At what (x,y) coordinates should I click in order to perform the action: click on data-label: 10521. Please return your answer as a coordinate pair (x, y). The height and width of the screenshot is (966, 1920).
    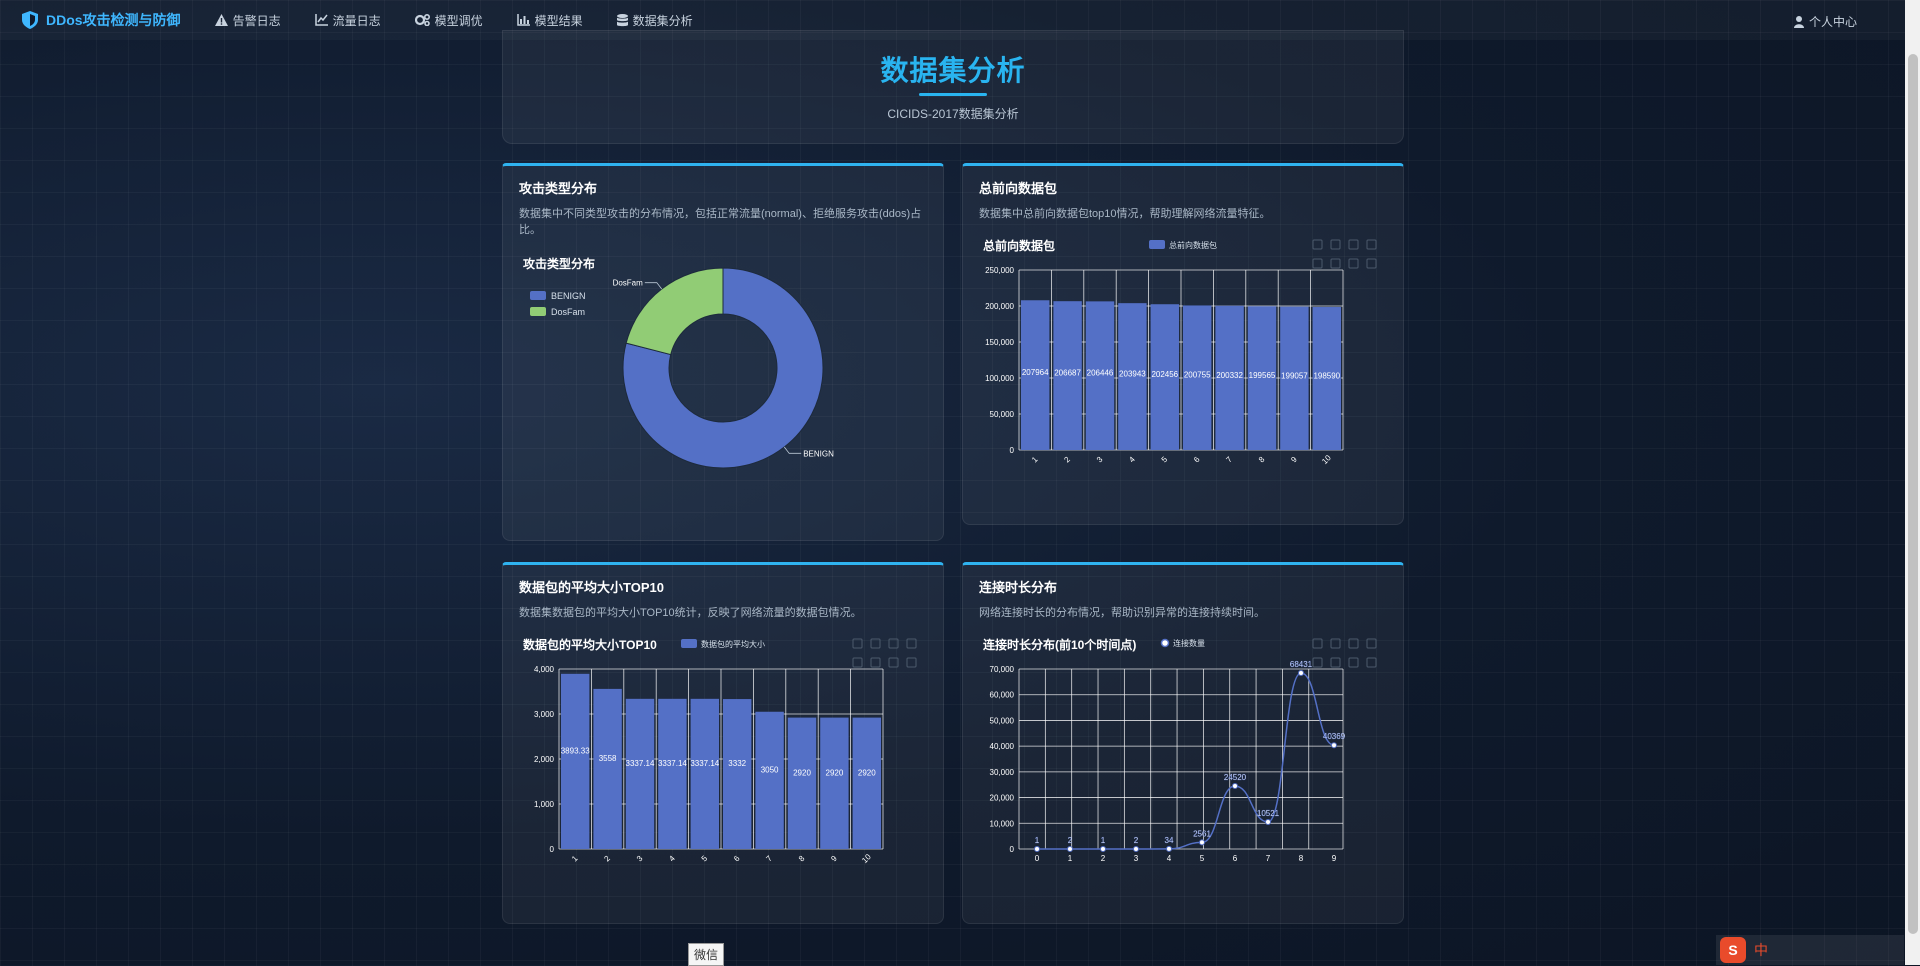
    Looking at the image, I should click on (1268, 813).